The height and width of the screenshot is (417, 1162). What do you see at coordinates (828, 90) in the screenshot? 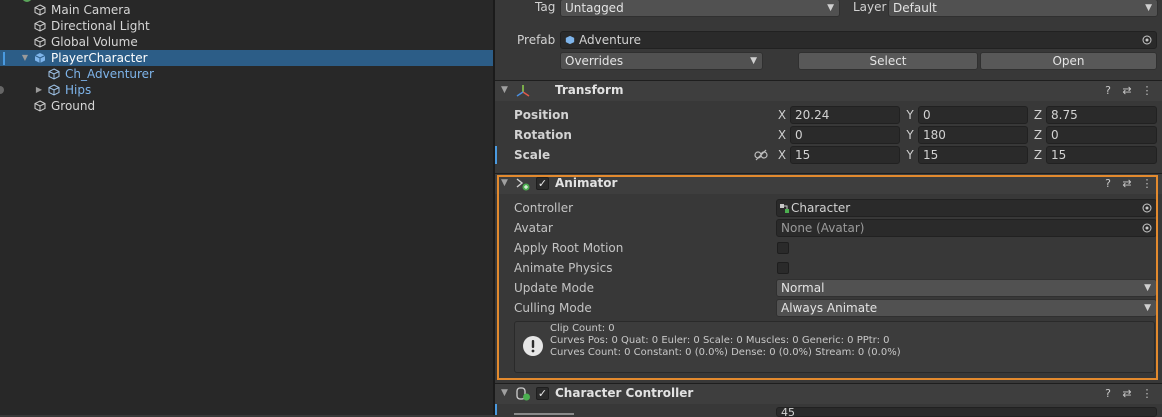
I see `transform-header: ▼ Transform ? ⇄ ⋮` at bounding box center [828, 90].